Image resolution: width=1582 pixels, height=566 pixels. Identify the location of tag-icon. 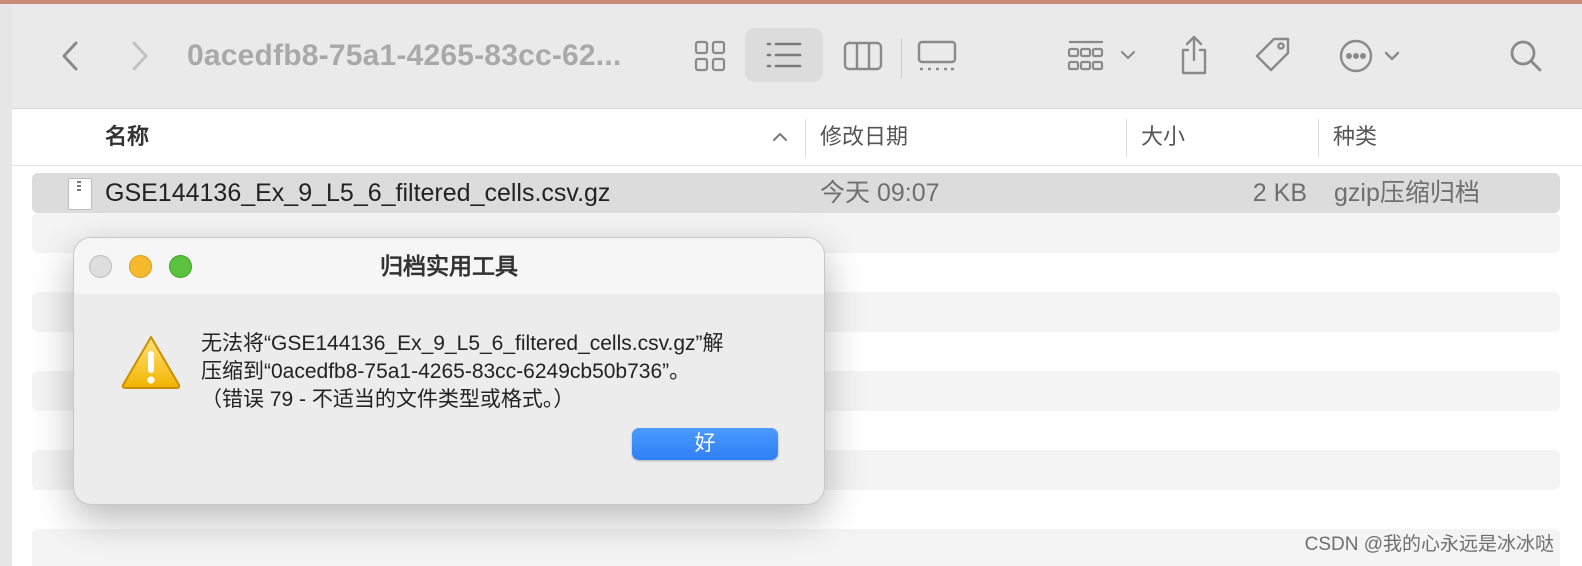
(1273, 55).